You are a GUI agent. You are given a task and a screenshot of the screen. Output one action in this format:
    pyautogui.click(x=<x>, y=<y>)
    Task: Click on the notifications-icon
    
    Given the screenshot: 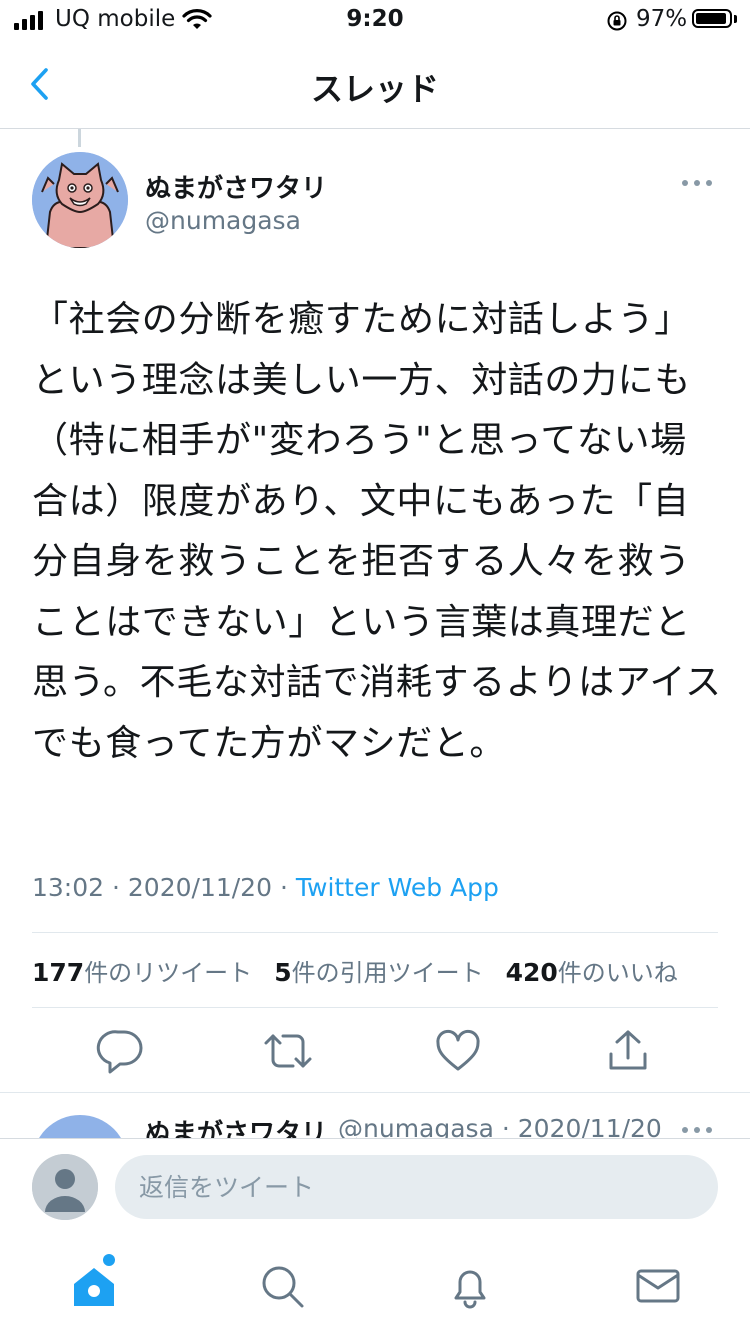 What is the action you would take?
    pyautogui.click(x=470, y=1286)
    